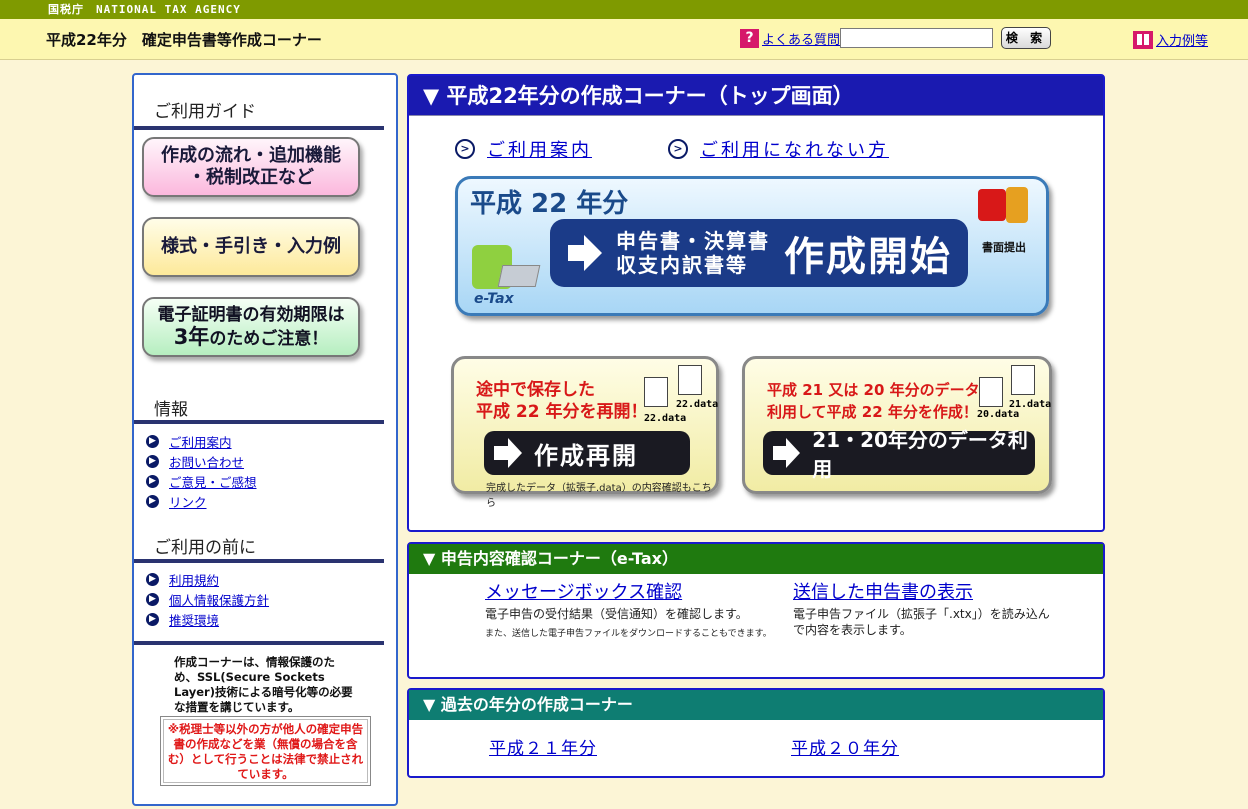 The width and height of the screenshot is (1248, 809). I want to click on env-link: 推奨環境, so click(194, 619).